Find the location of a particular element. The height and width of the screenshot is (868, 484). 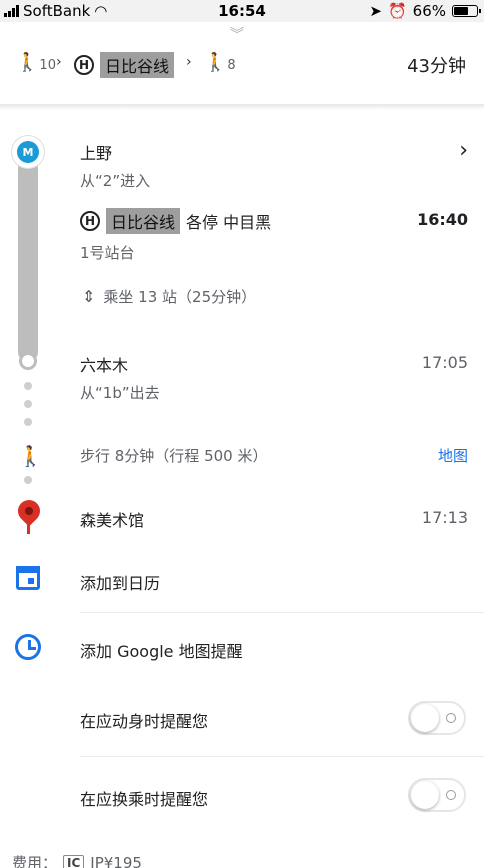

battery-icon is located at coordinates (466, 11).